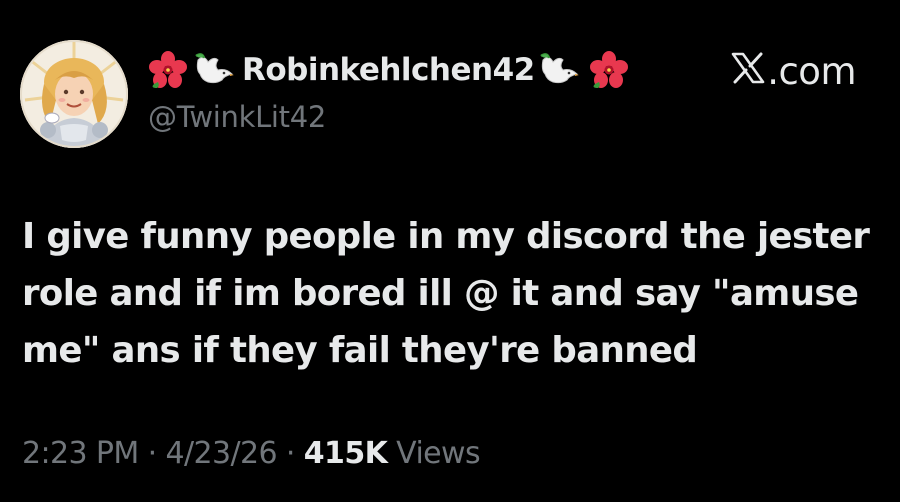 Image resolution: width=900 pixels, height=502 pixels. What do you see at coordinates (237, 117) in the screenshot?
I see `user-handle: @TwinkLit42` at bounding box center [237, 117].